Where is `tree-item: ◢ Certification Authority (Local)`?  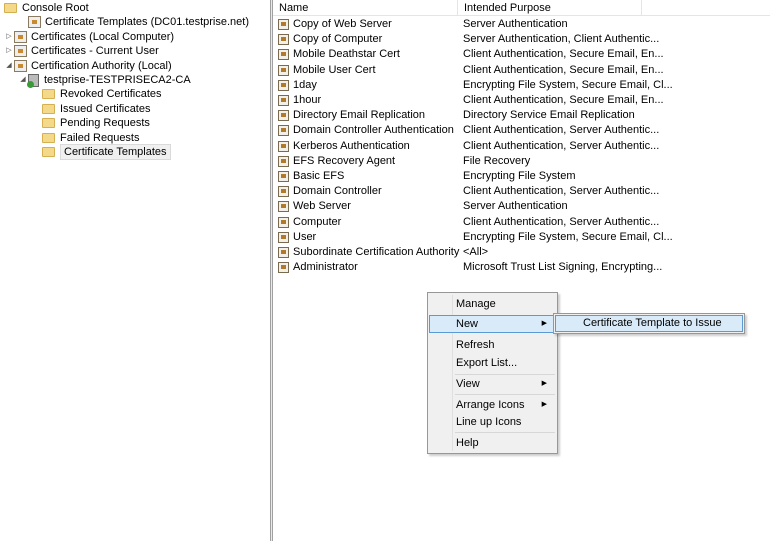
tree-item: ◢ Certification Authority (Local) is located at coordinates (88, 66).